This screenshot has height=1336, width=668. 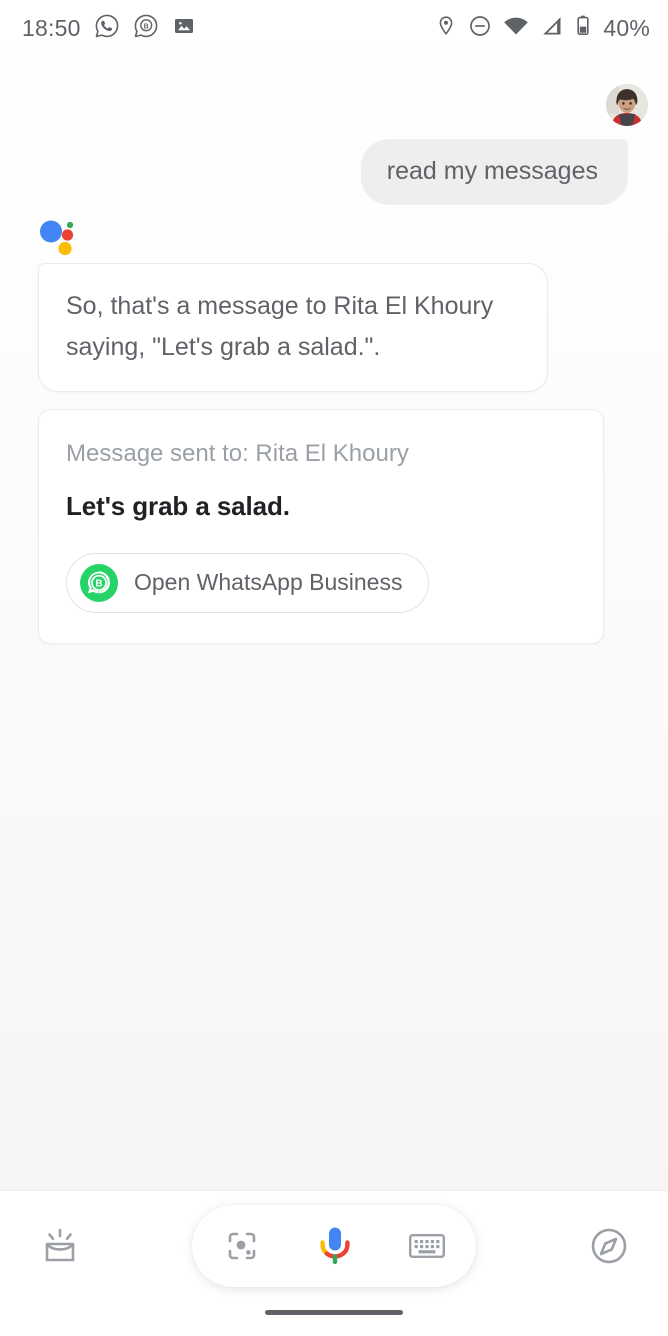 I want to click on status-bar: 18:50 B 40%, so click(x=334, y=28).